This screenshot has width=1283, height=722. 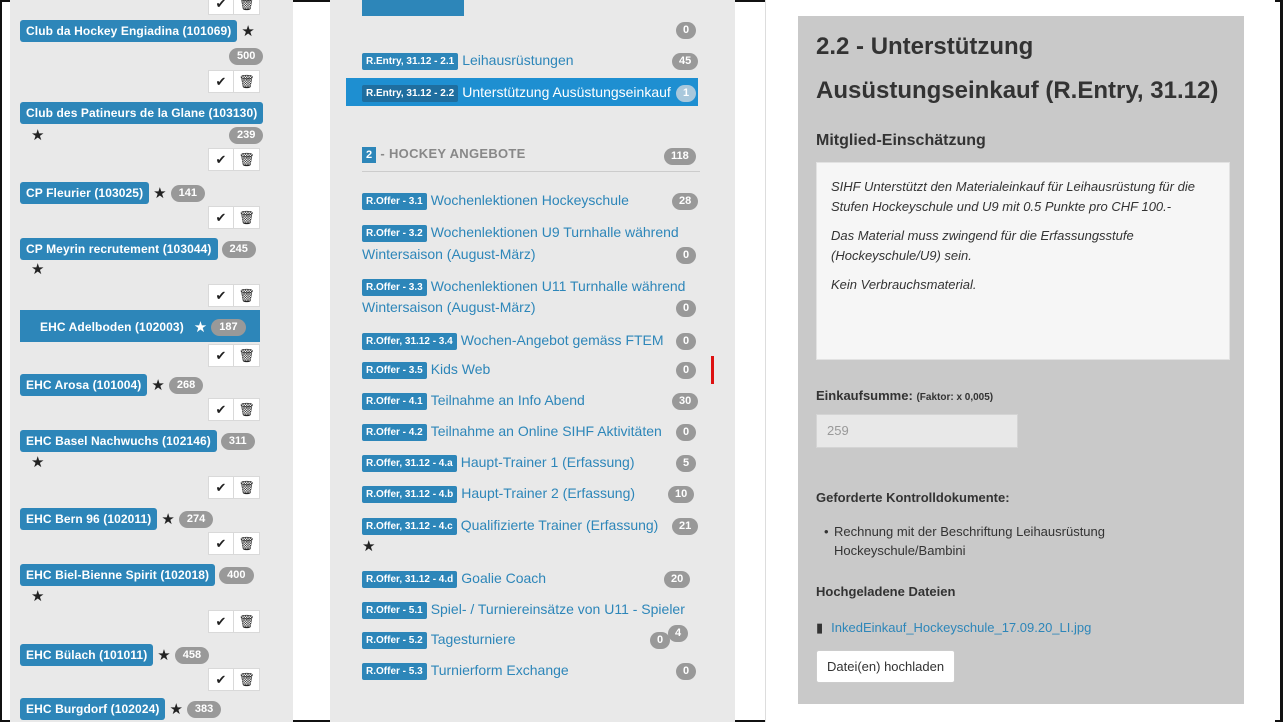 I want to click on club-item: Club da Hockey Engiadina (101069) ★, so click(x=156, y=31).